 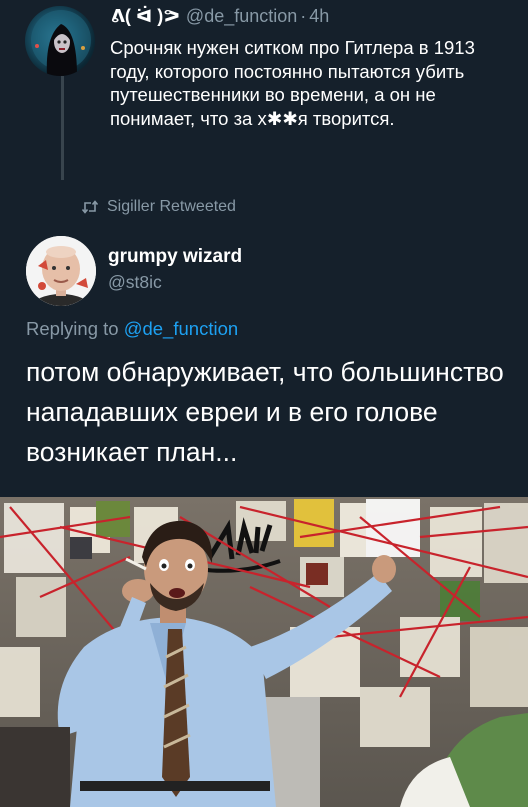 I want to click on retweet-icon, so click(x=90, y=207).